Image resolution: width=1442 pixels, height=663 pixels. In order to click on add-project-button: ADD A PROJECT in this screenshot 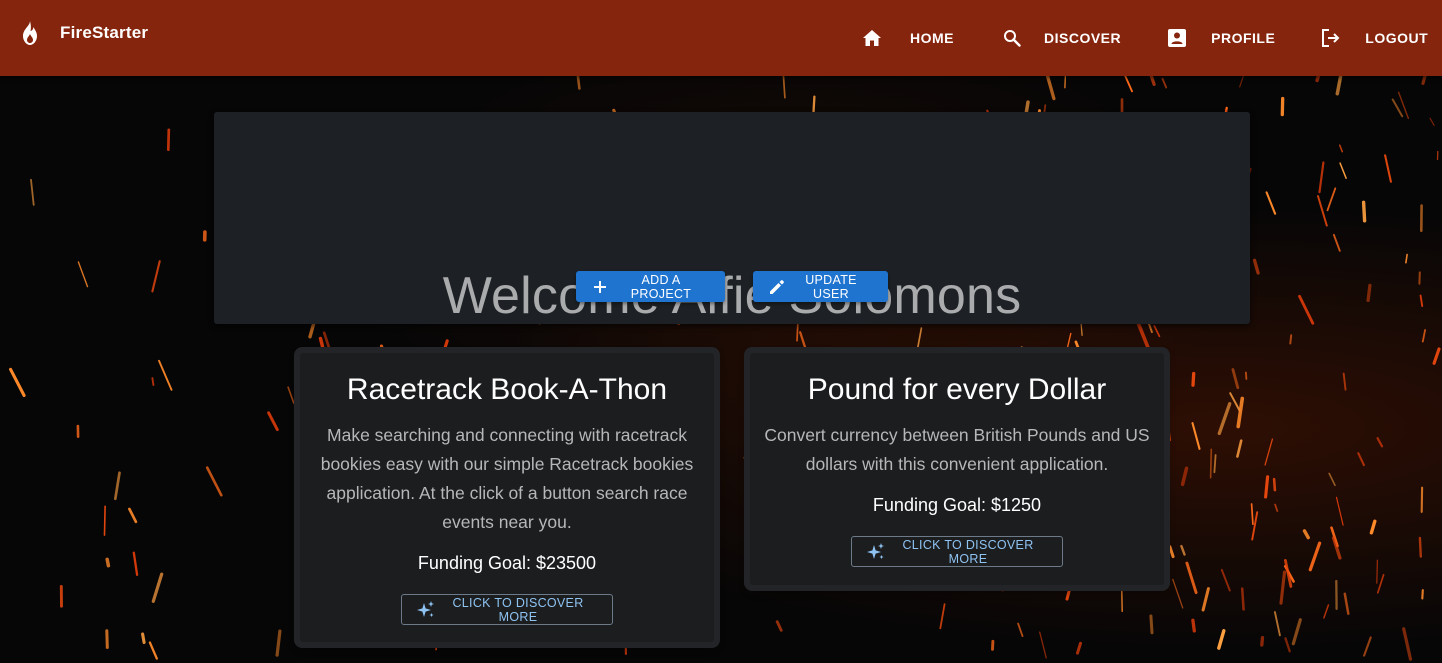, I will do `click(650, 286)`.